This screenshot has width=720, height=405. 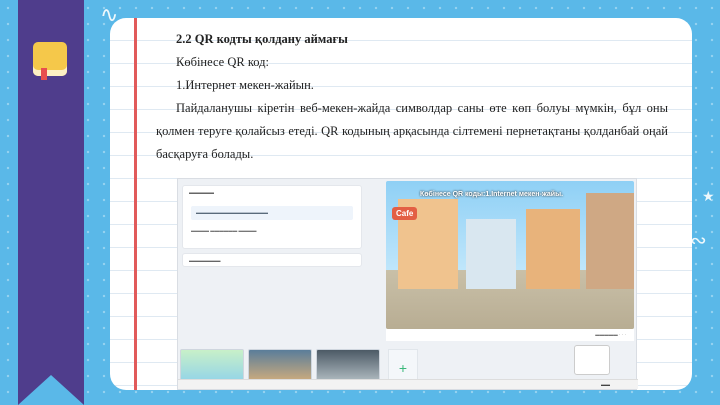 I want to click on text-line: Көбінесе QR код:, so click(x=222, y=62).